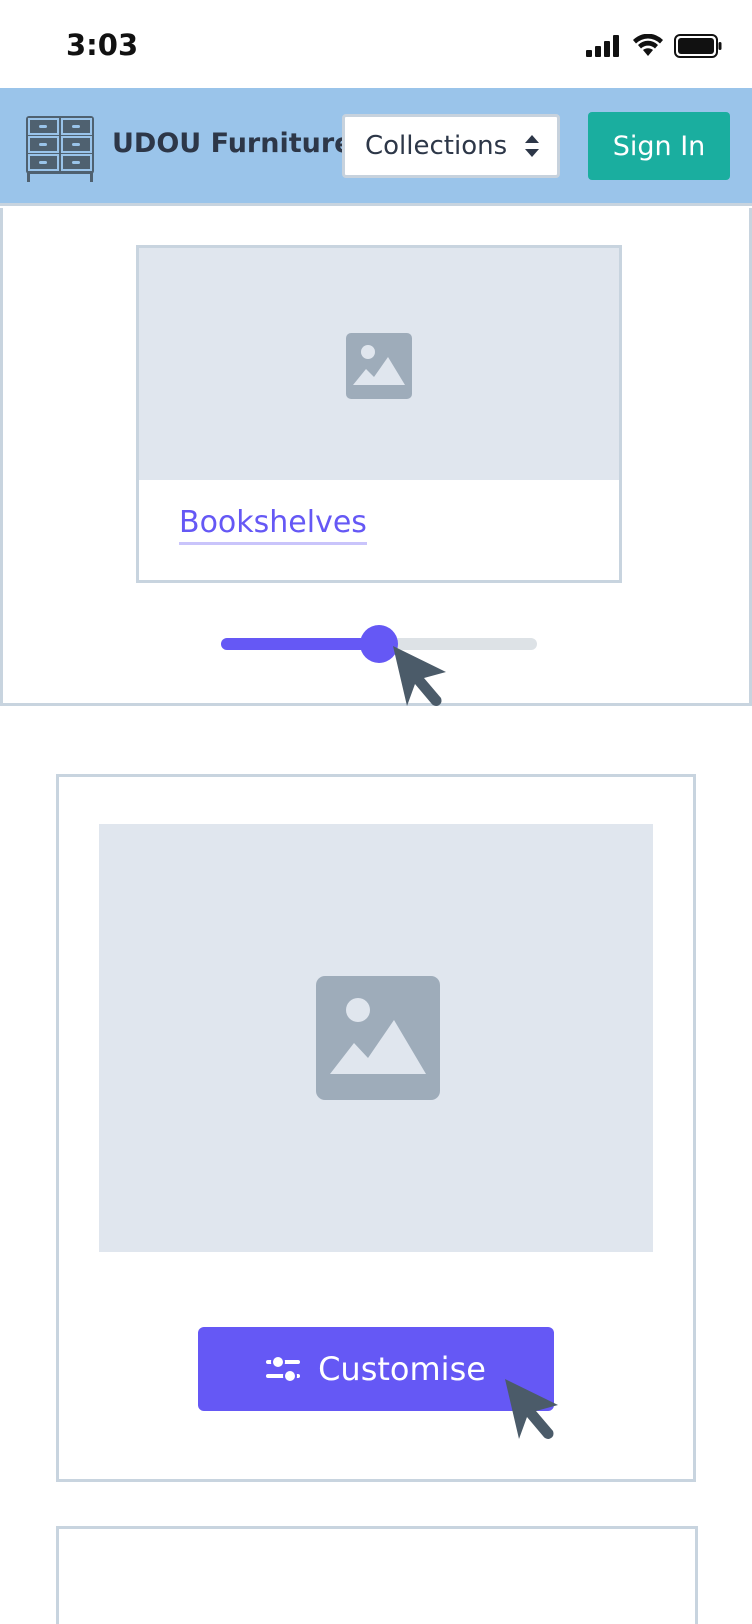 This screenshot has height=1624, width=752. What do you see at coordinates (102, 45) in the screenshot?
I see `status-time: 3:03` at bounding box center [102, 45].